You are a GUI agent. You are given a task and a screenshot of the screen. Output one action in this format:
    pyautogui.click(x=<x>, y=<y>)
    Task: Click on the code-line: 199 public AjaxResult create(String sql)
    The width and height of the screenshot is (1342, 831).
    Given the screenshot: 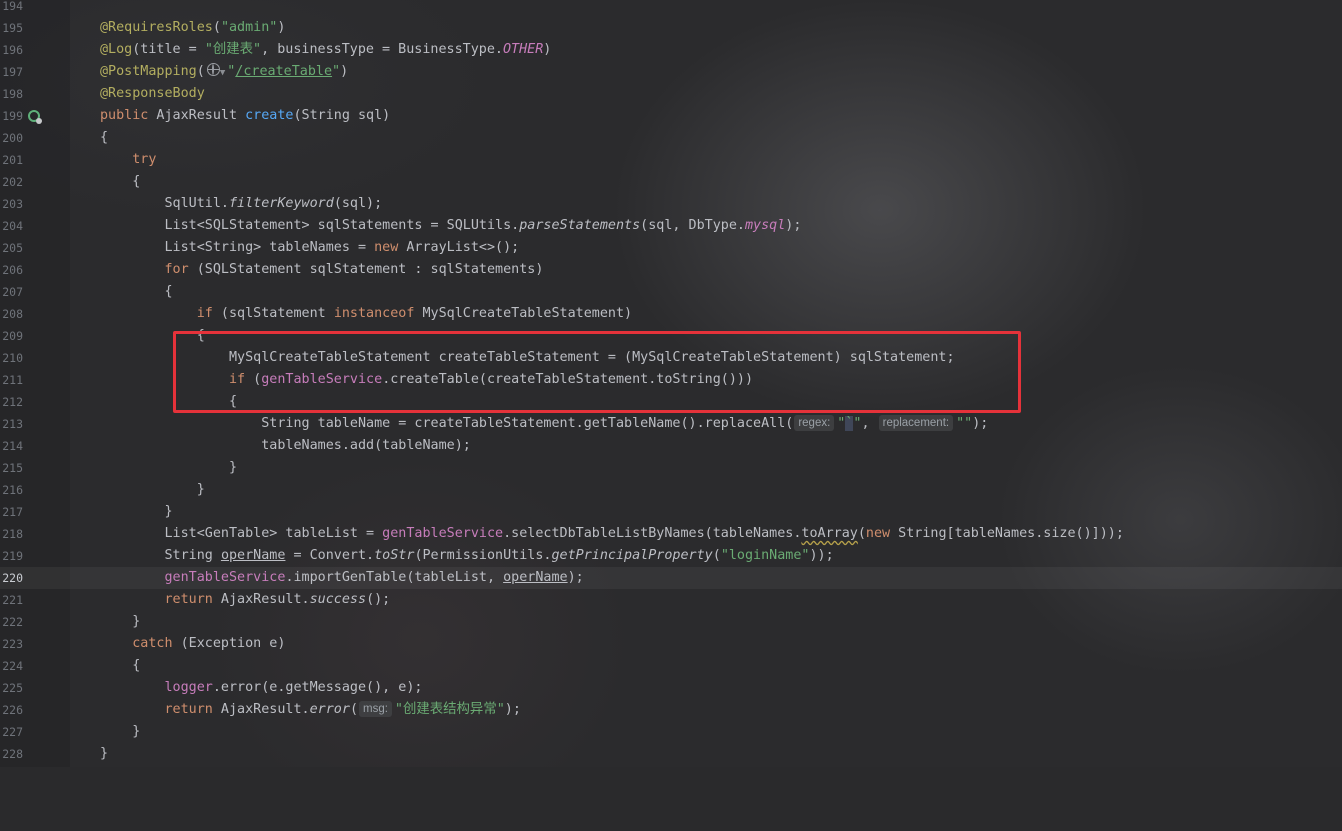 What is the action you would take?
    pyautogui.click(x=671, y=116)
    